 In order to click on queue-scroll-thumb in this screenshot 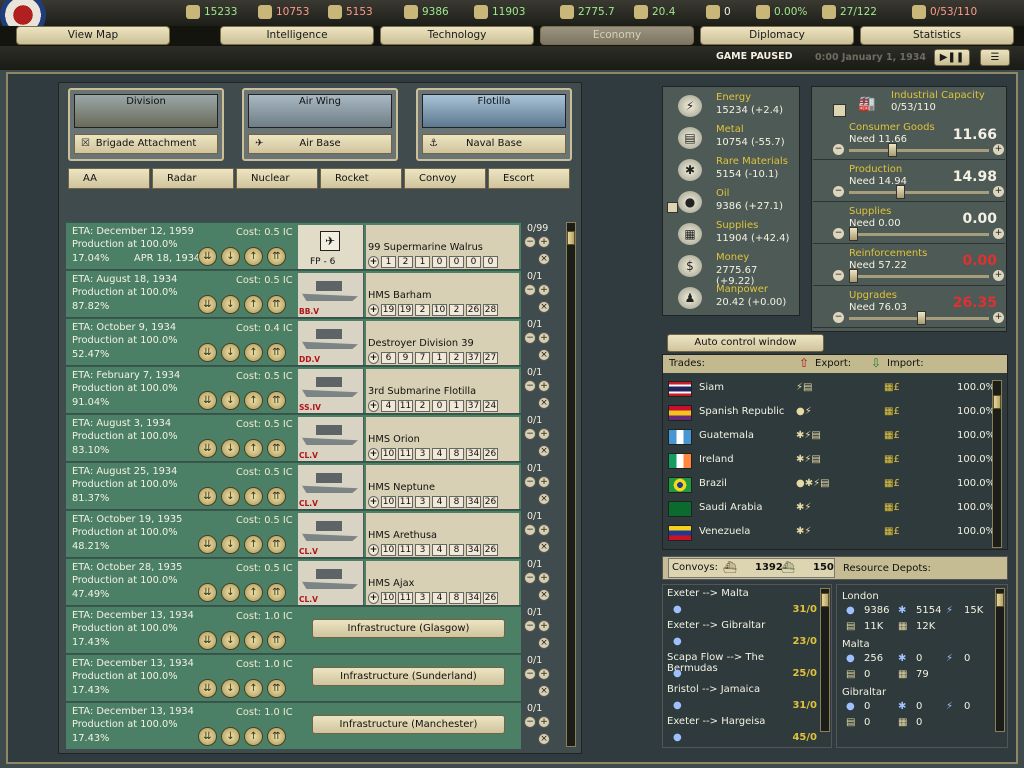, I will do `click(571, 238)`.